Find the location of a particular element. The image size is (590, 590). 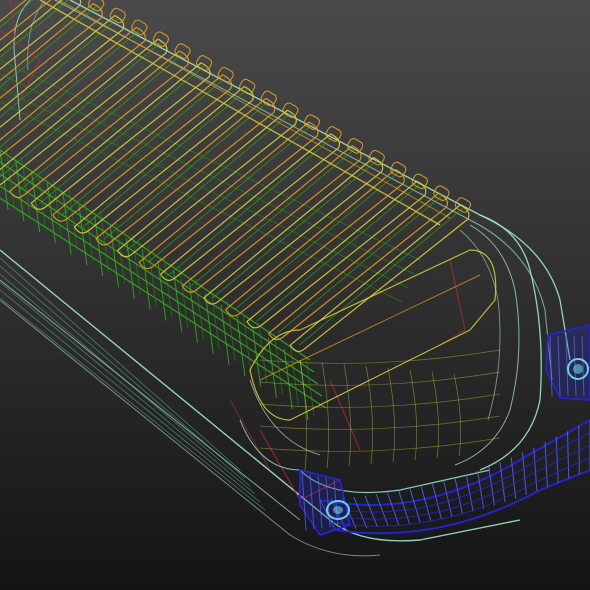

mount-left-bolt-center is located at coordinates (338, 510).